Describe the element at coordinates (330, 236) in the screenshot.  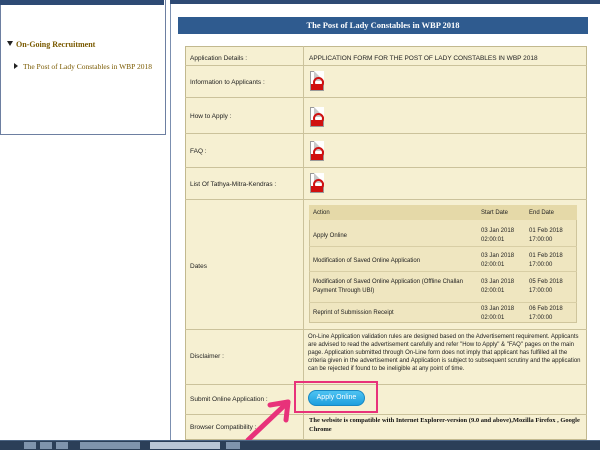
I see `date-action: Apply Online` at that location.